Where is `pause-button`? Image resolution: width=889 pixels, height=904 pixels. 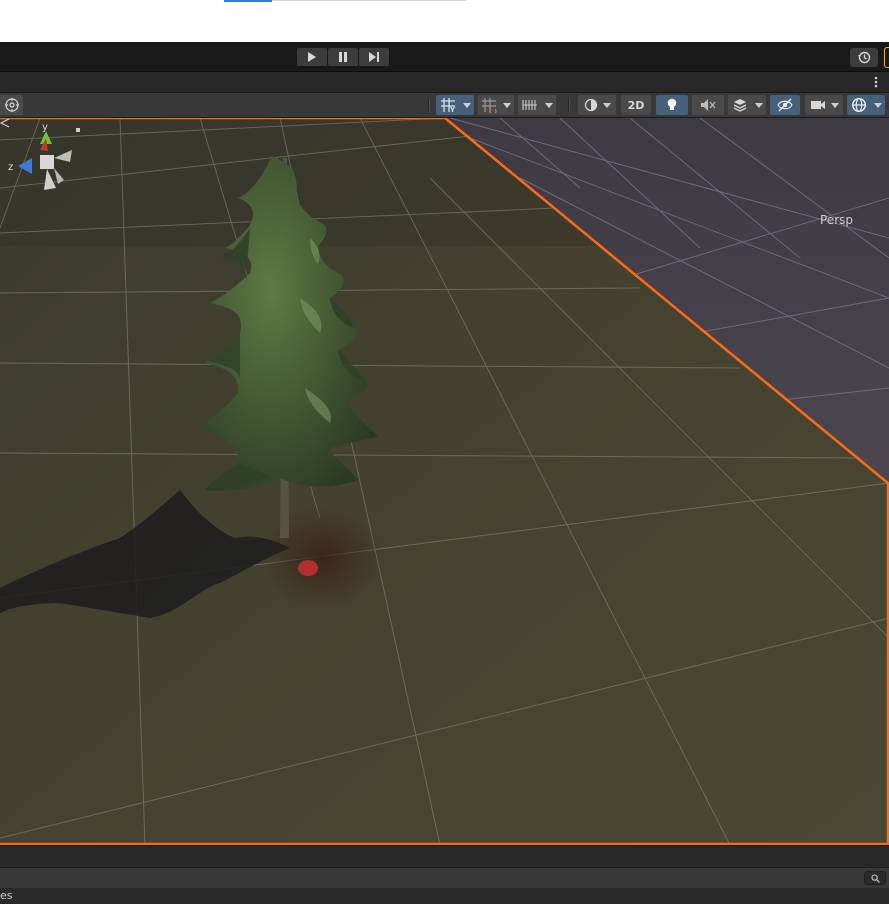
pause-button is located at coordinates (343, 57).